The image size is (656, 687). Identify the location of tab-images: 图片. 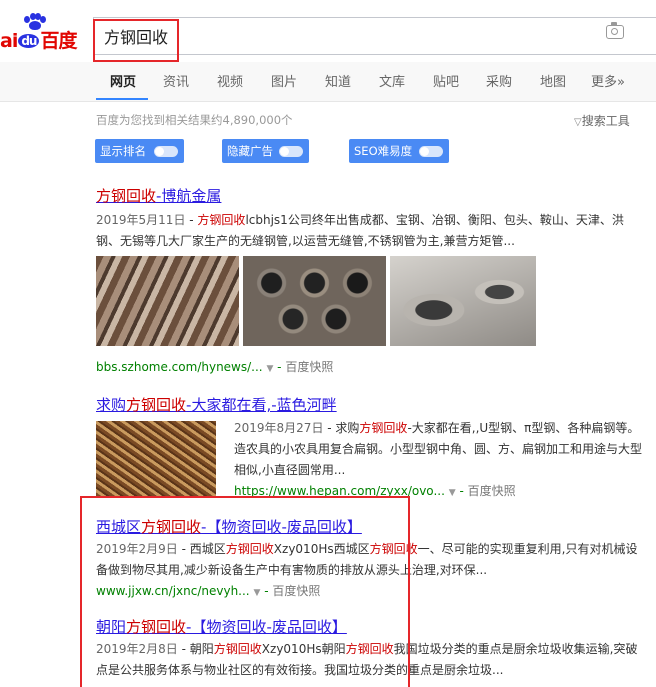
(284, 80).